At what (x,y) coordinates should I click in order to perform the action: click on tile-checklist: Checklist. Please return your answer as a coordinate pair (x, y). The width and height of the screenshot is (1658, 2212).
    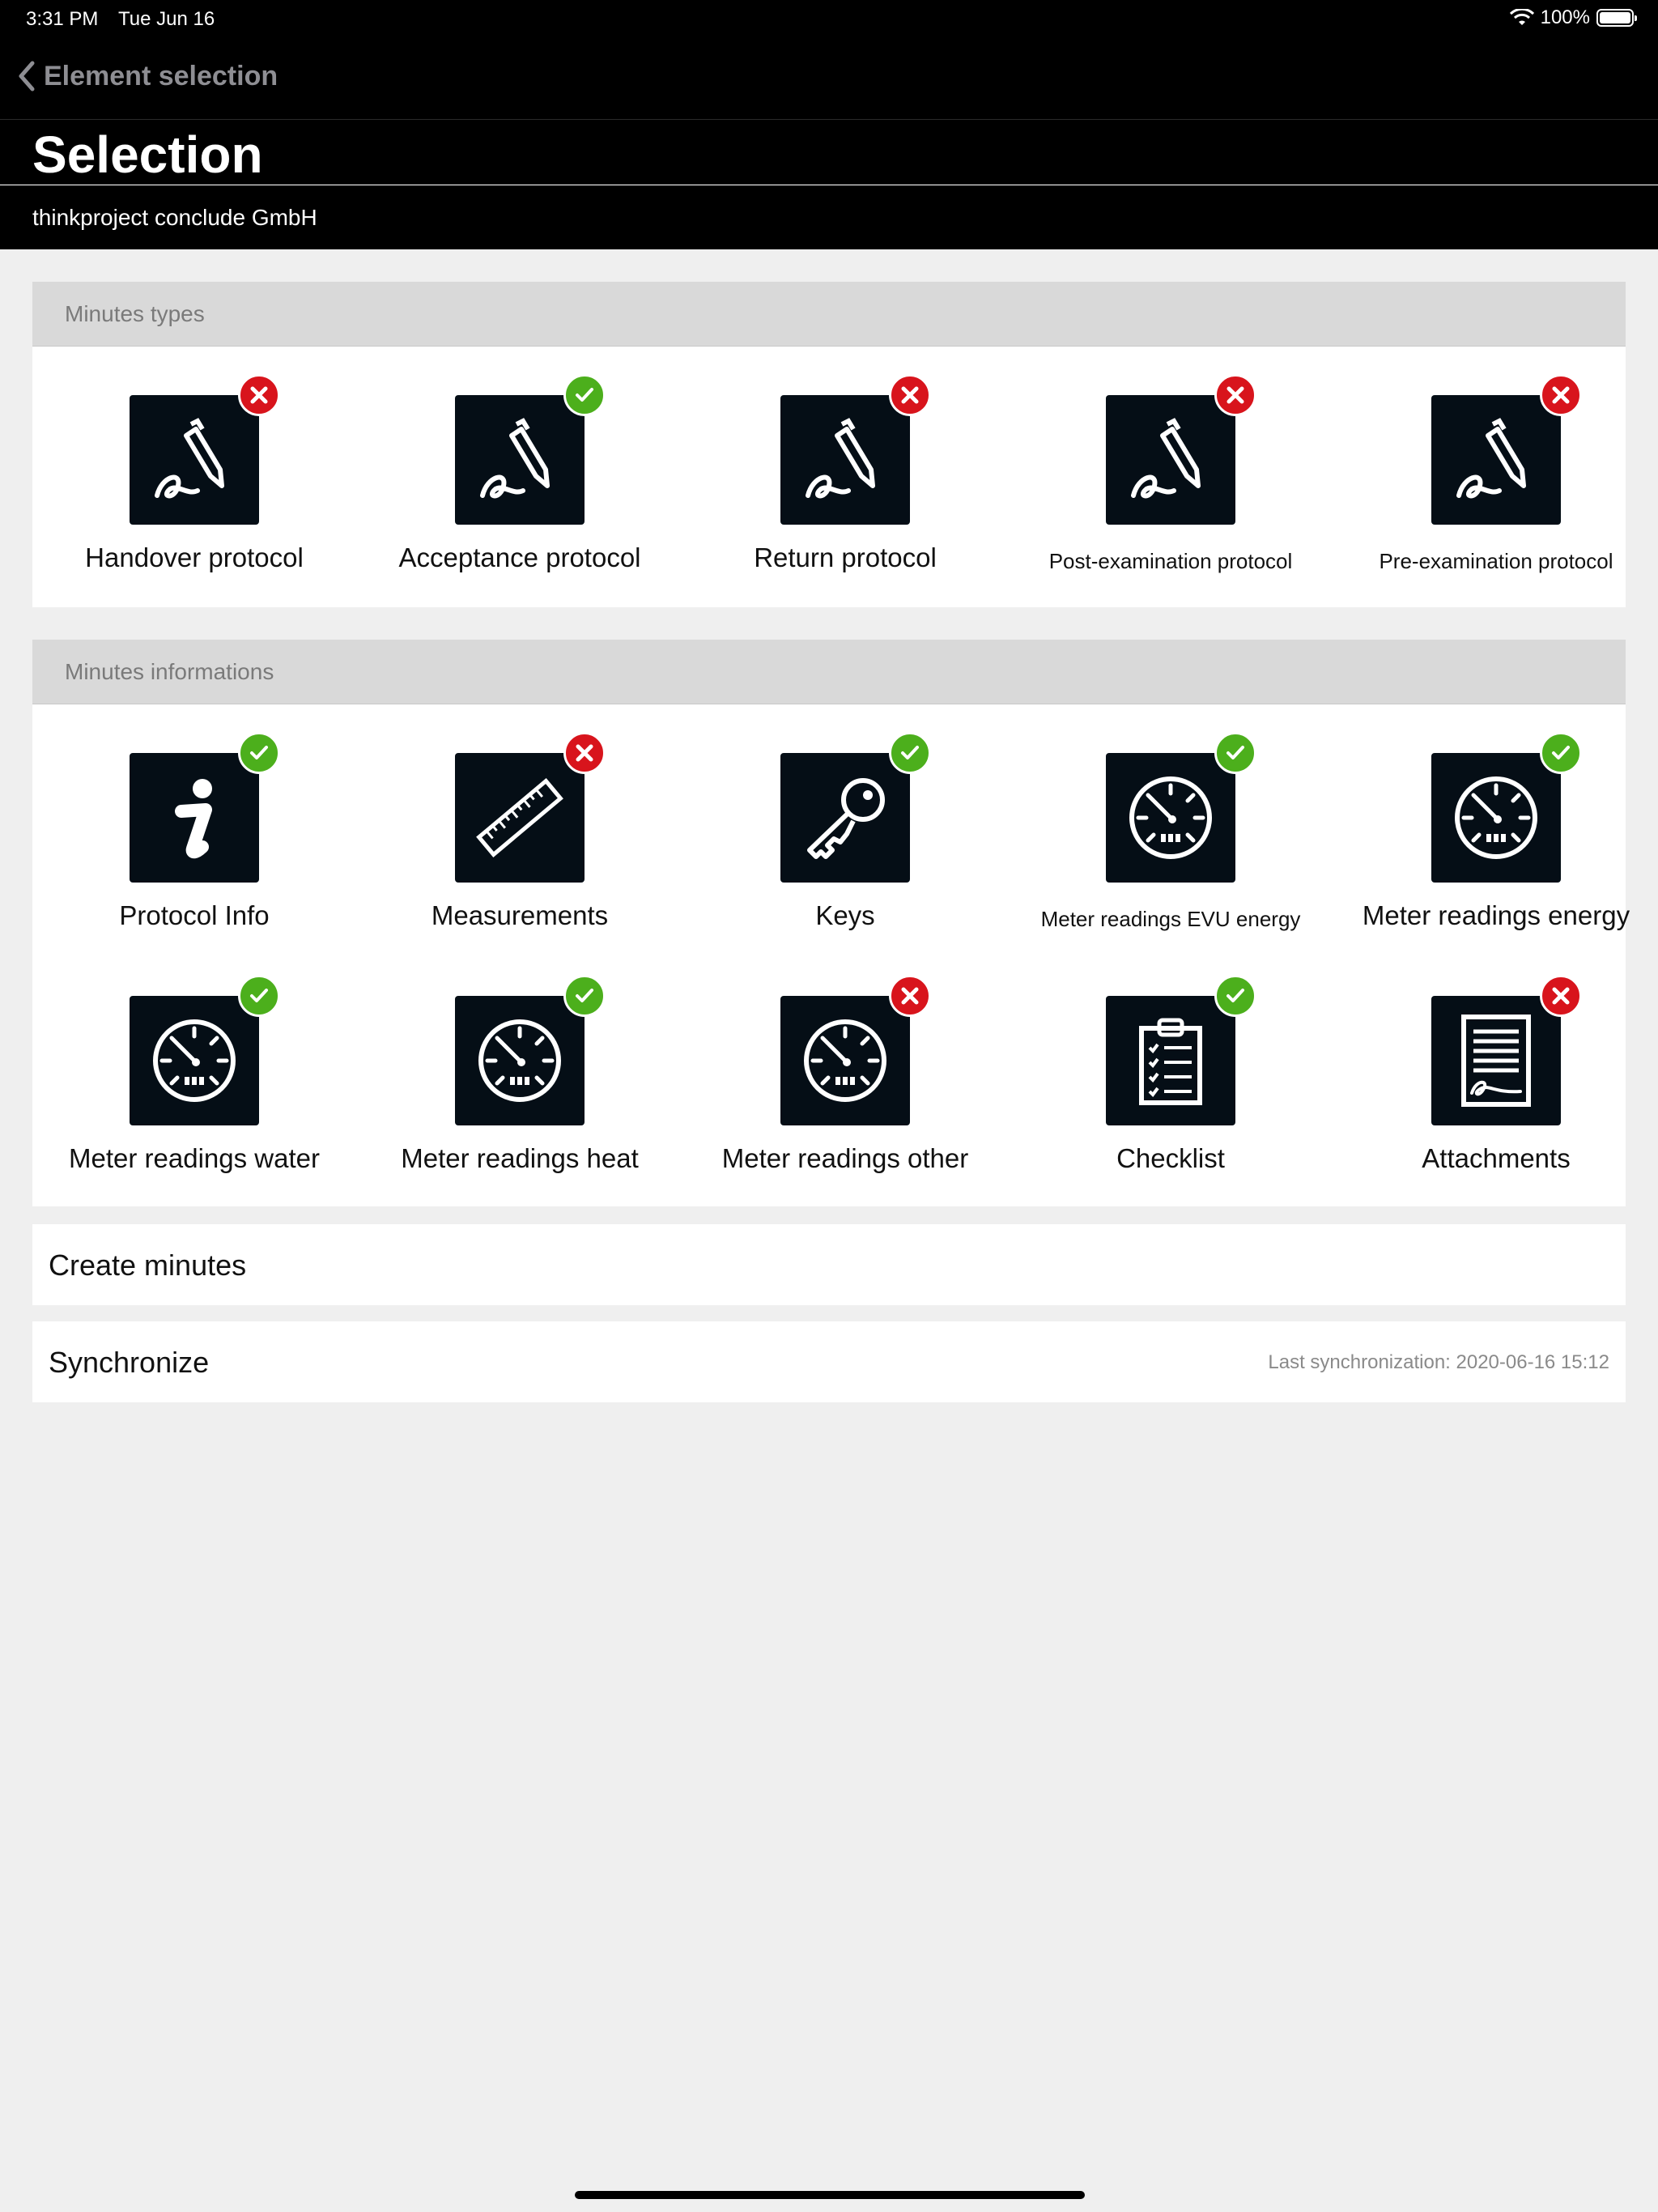
    Looking at the image, I should click on (1170, 1074).